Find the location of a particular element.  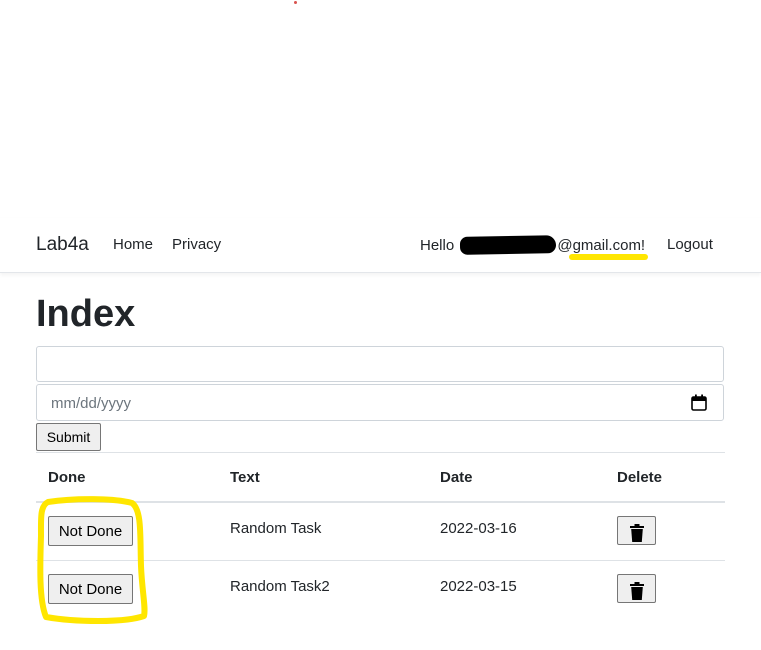

red-dot-artifact is located at coordinates (295, 2).